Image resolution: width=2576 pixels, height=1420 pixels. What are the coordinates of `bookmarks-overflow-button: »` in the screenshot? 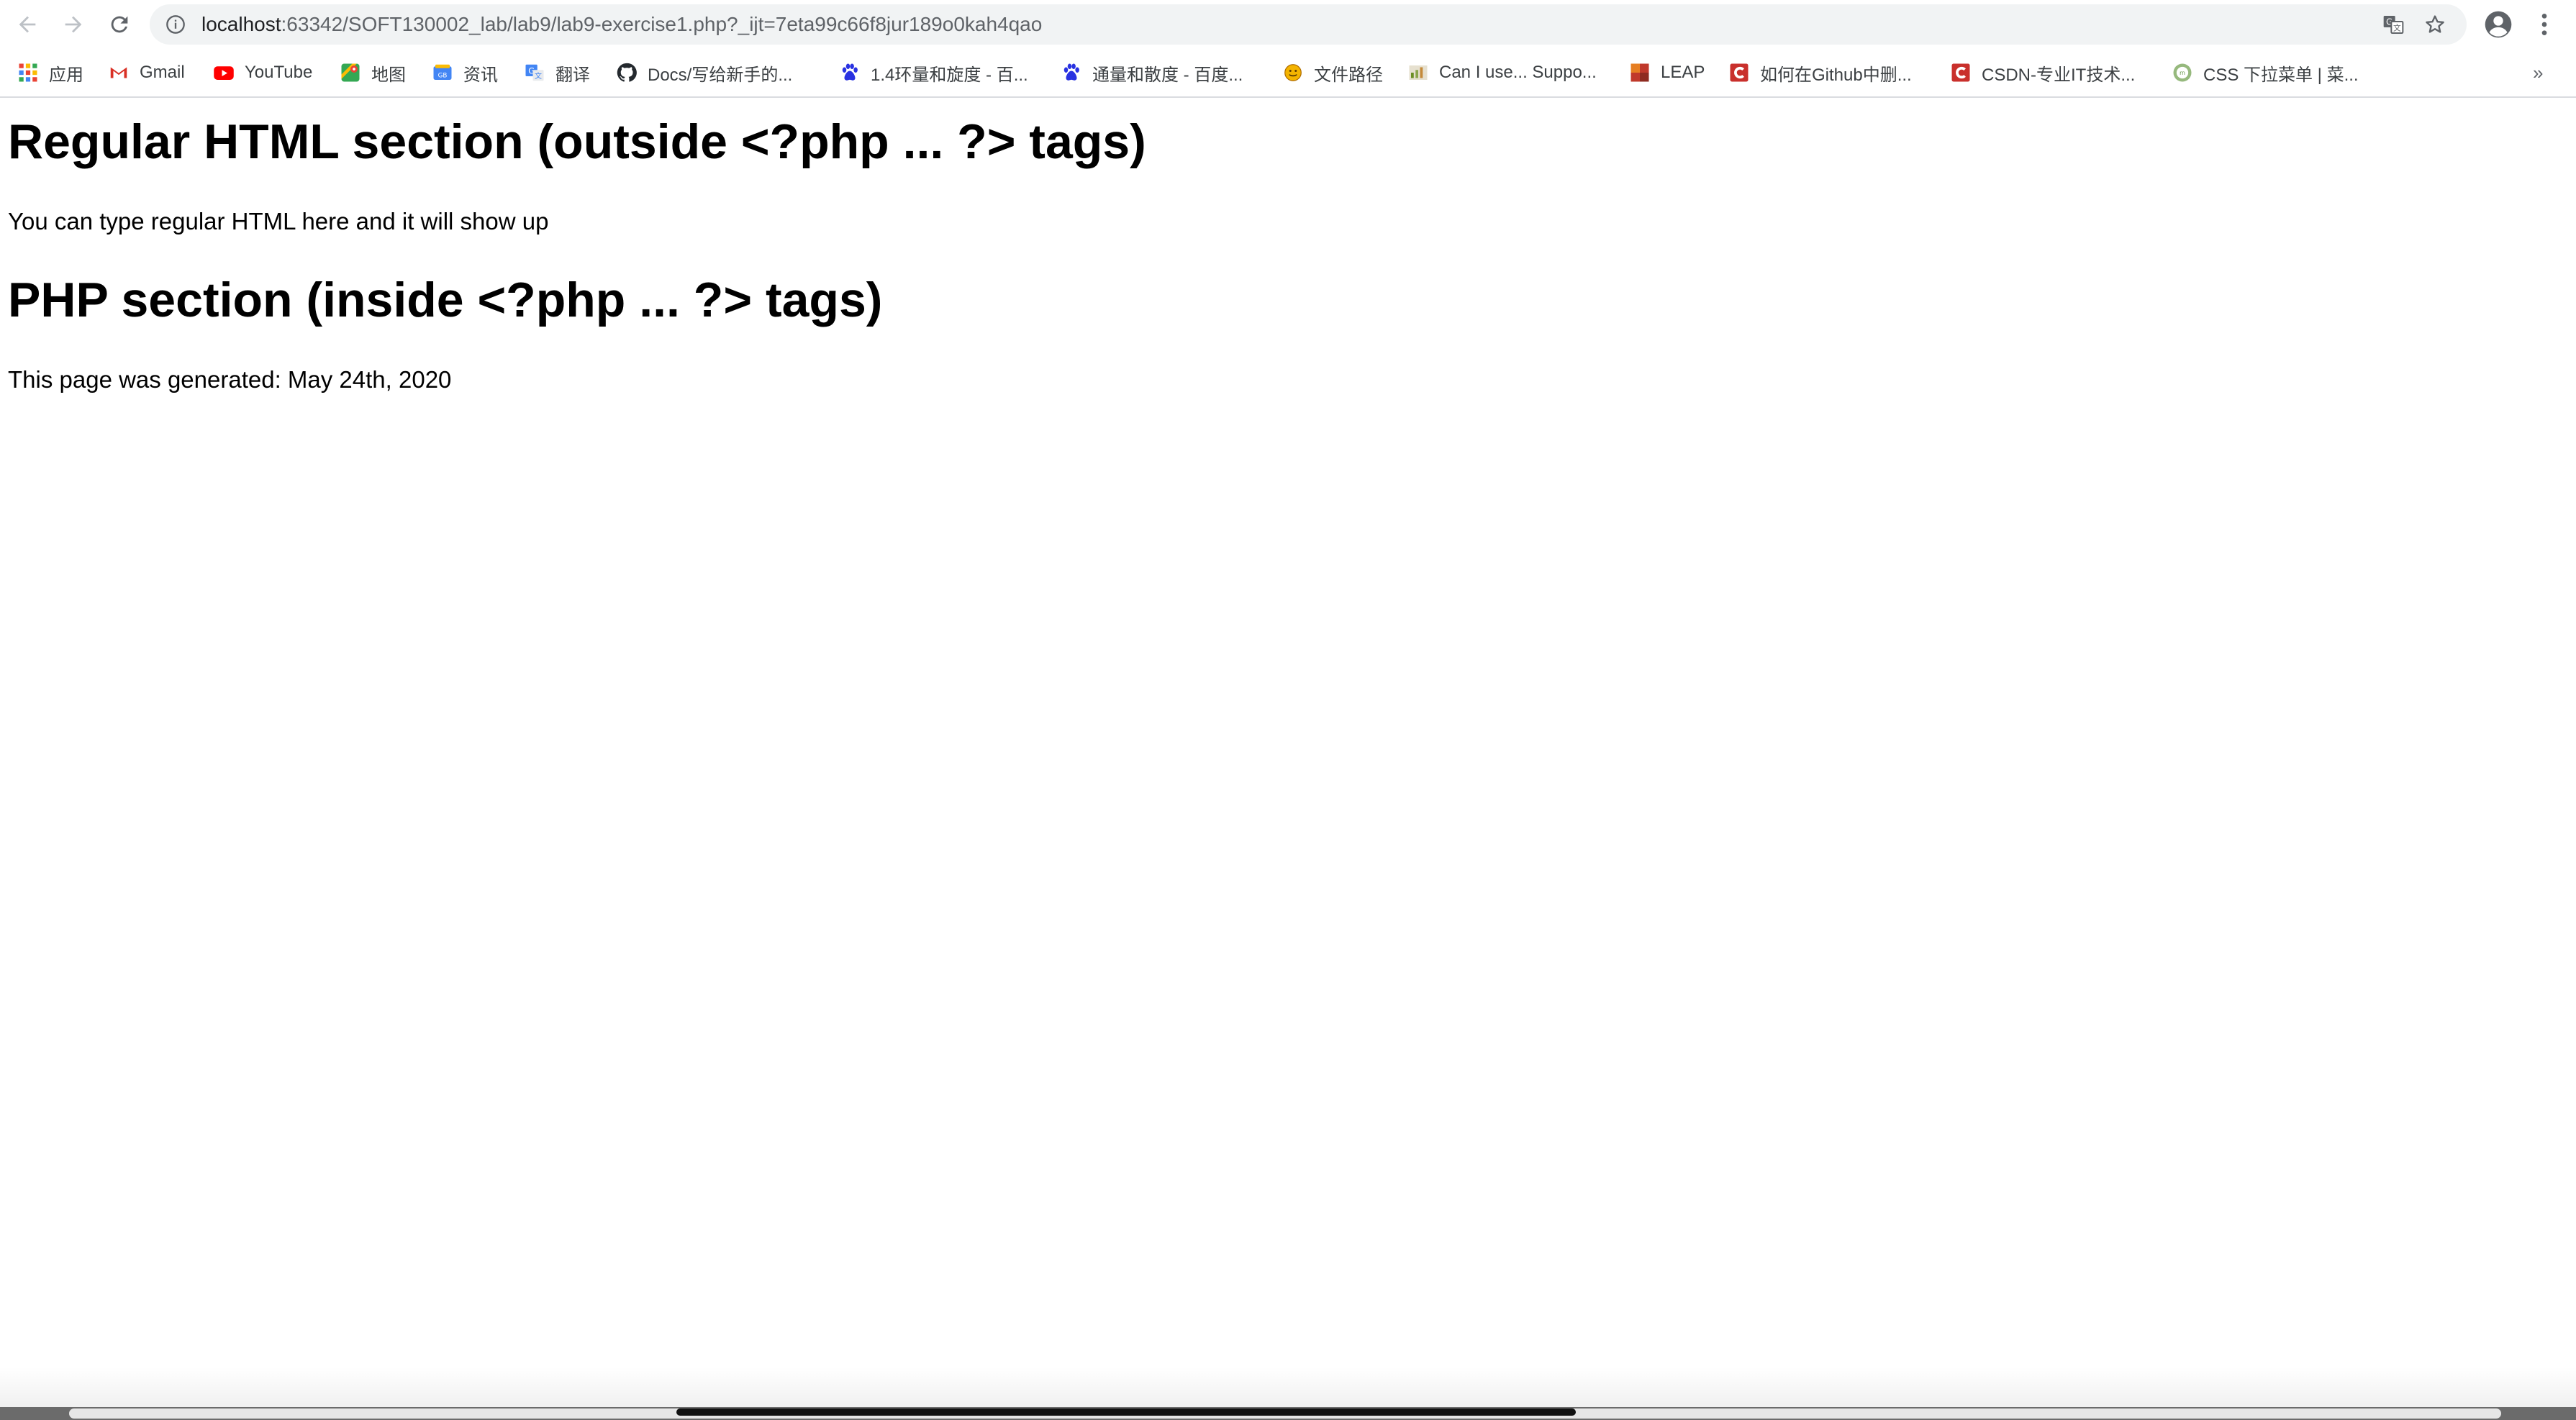 It's located at (2538, 72).